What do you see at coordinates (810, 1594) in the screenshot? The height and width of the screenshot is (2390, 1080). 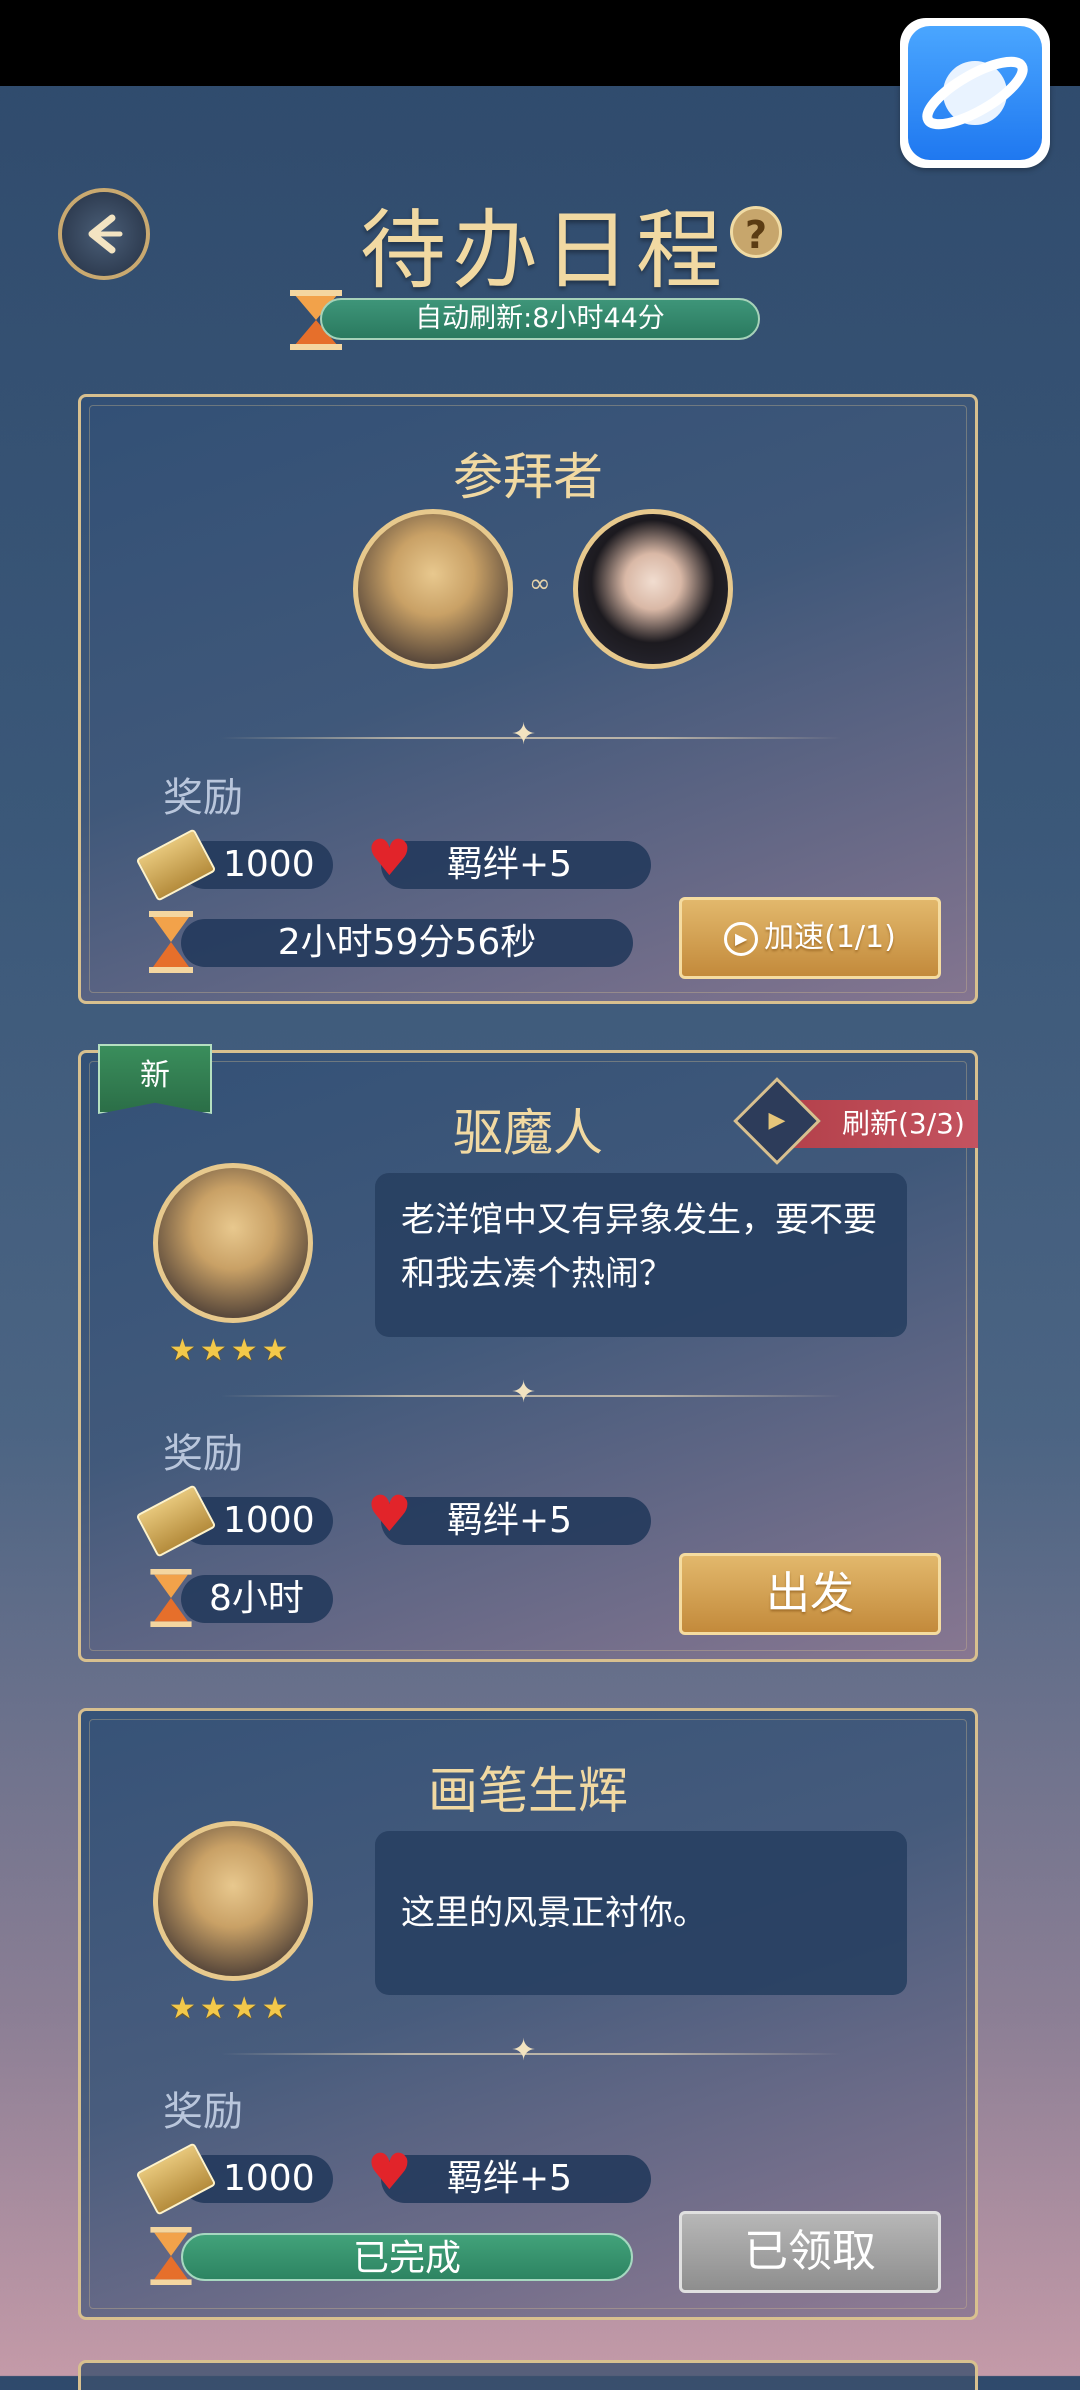 I see `depart-button: 出发` at bounding box center [810, 1594].